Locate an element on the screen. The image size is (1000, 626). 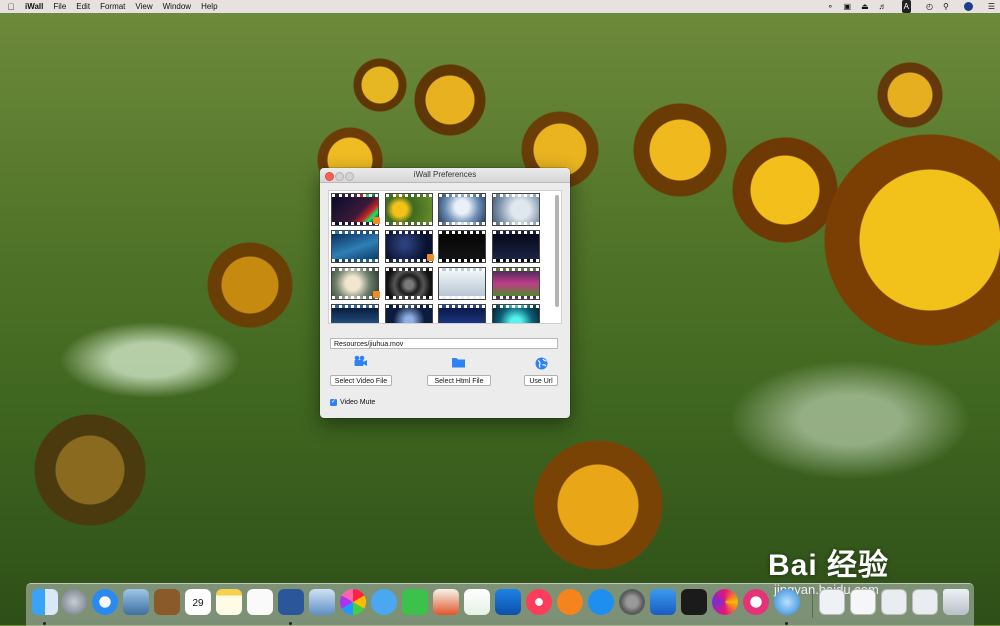
video-thumbnail-grid is located at coordinates (445, 257).